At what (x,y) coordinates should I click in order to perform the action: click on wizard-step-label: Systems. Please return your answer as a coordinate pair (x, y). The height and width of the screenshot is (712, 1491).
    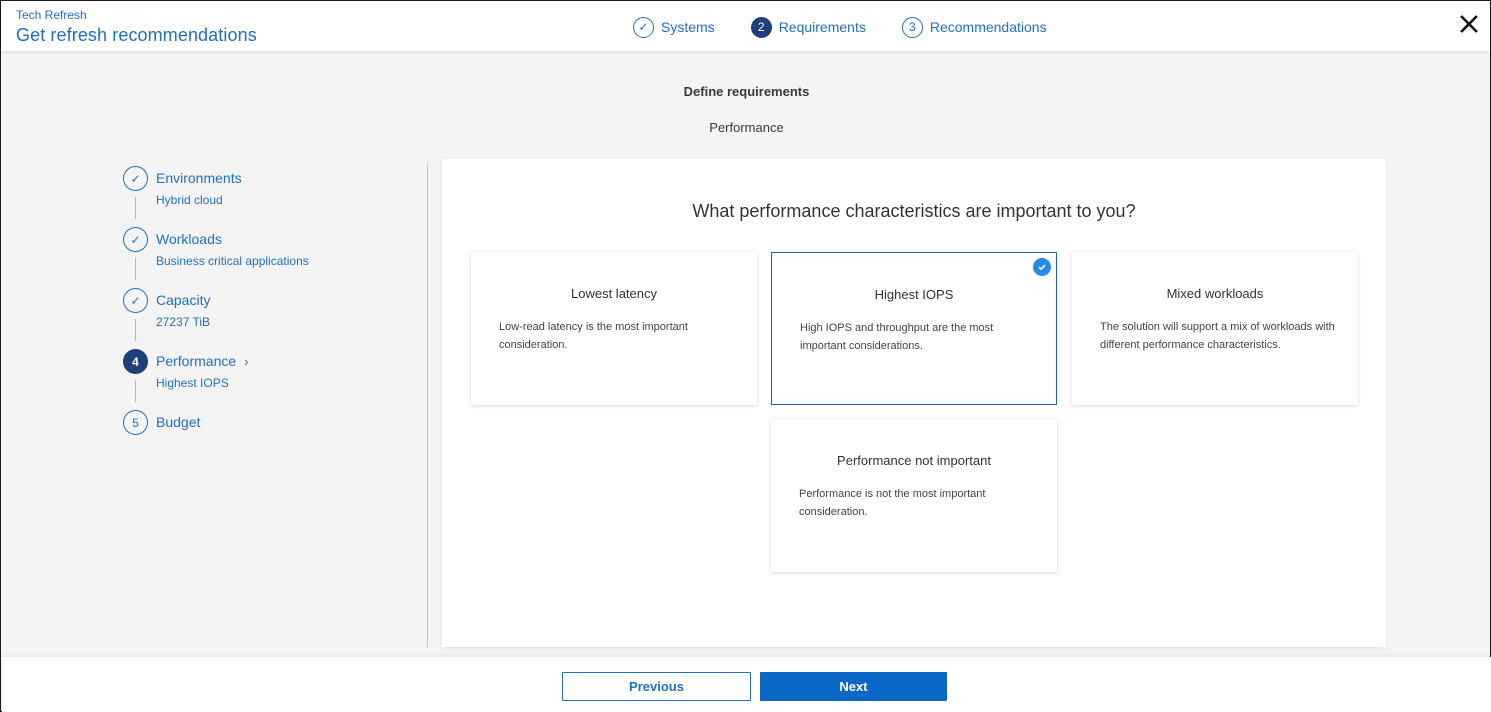
    Looking at the image, I should click on (688, 27).